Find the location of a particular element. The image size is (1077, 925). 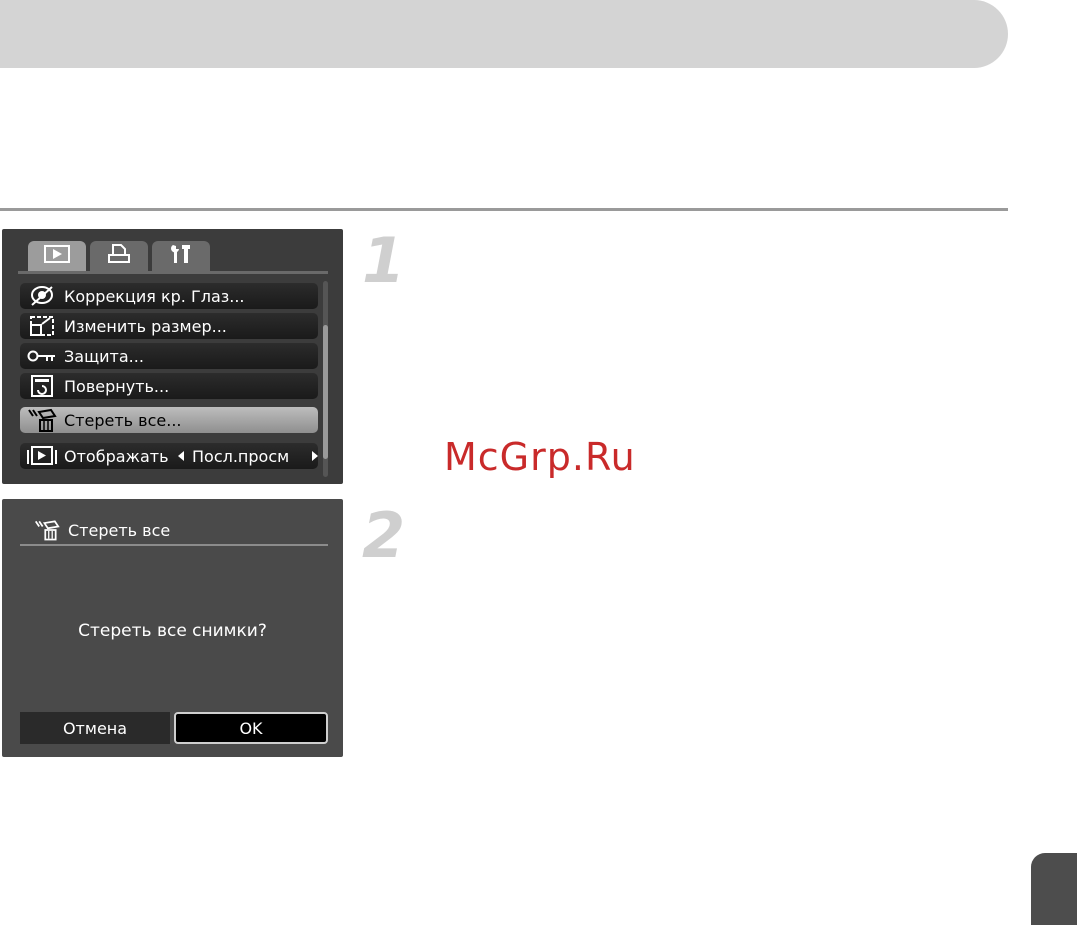

arrow-right-icon is located at coordinates (315, 456).